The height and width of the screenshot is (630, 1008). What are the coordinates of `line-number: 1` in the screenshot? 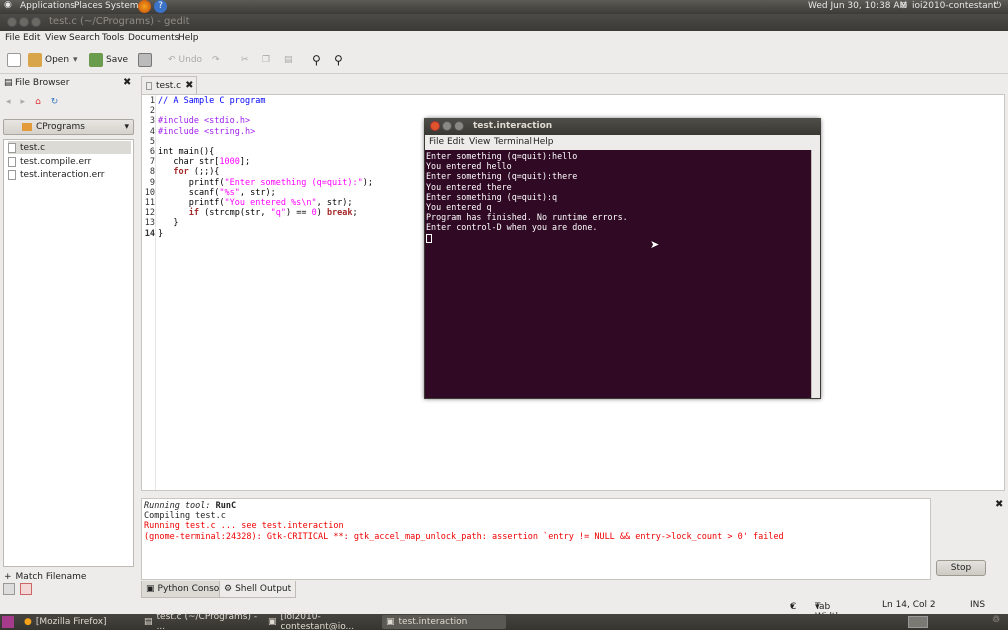 It's located at (152, 101).